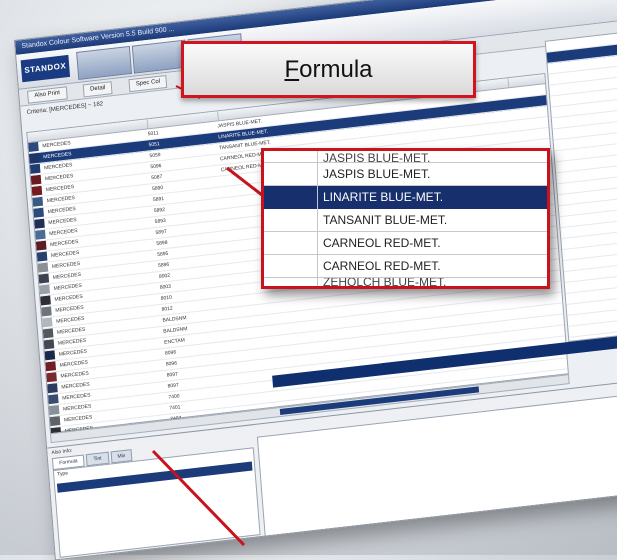  I want to click on formula-label: ormula, so click(336, 69).